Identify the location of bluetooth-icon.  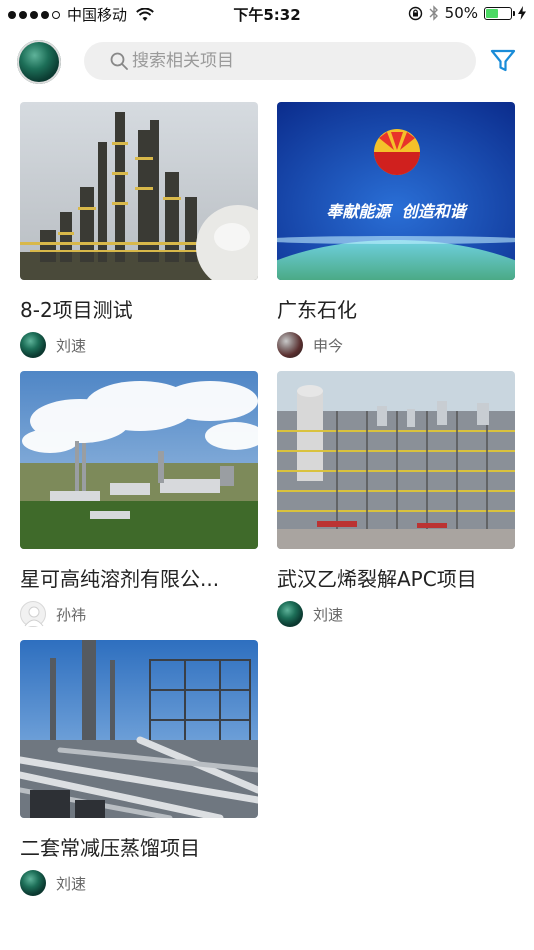
(434, 13).